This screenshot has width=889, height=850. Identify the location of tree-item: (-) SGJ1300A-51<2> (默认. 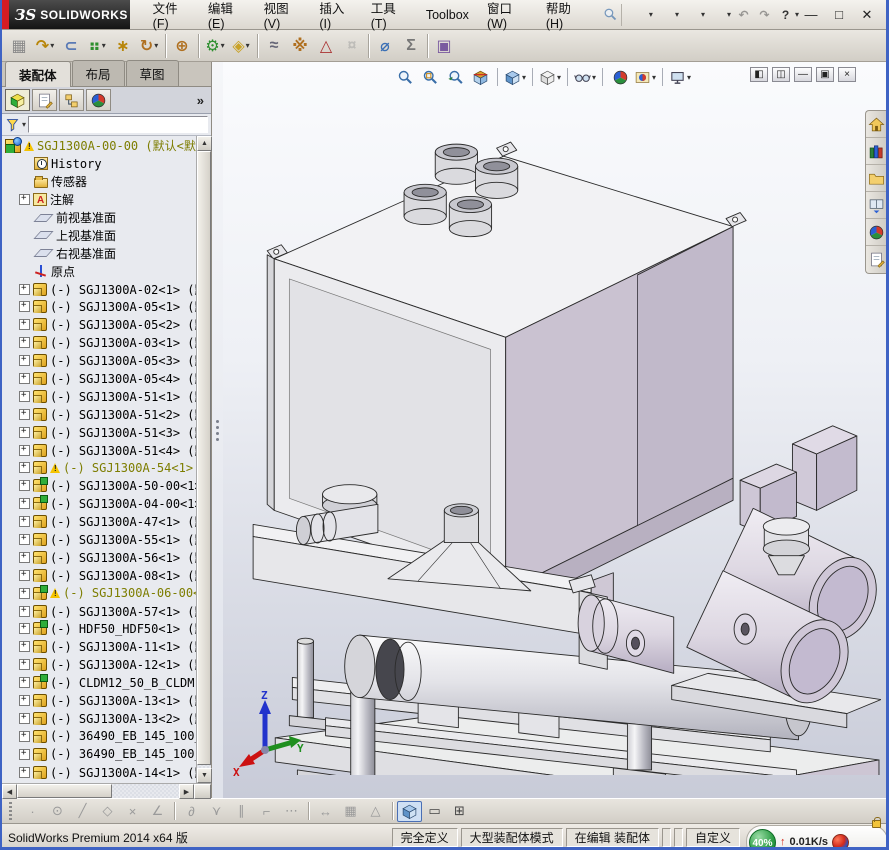
(99, 414).